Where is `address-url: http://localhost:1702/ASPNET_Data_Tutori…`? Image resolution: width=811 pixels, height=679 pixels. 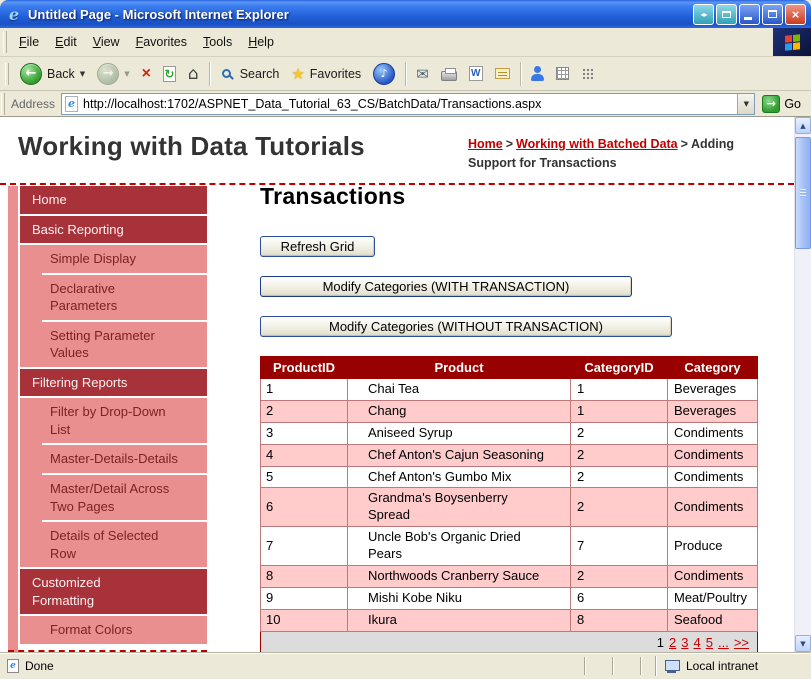 address-url: http://localhost:1702/ASPNET_Data_Tutori… is located at coordinates (407, 104).